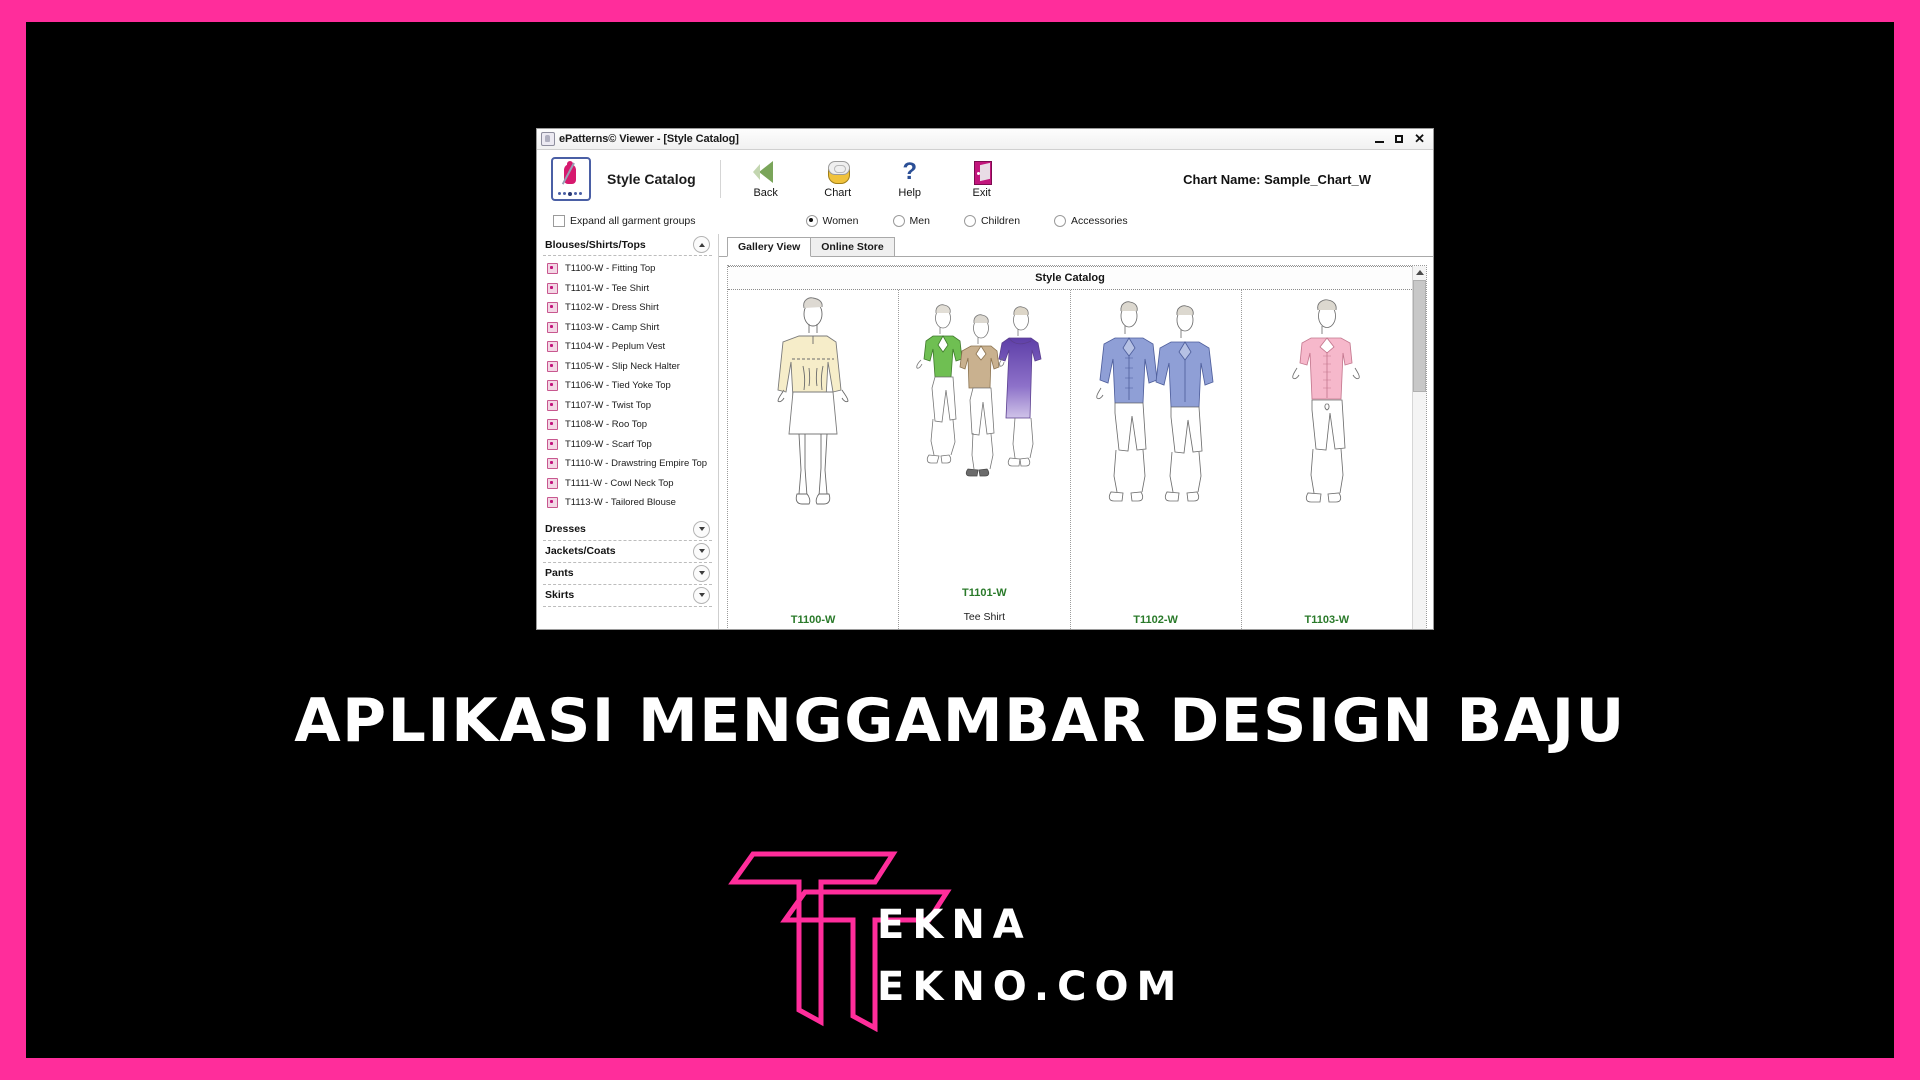 This screenshot has width=1920, height=1080. I want to click on list-item: T1113-W - Tailored Blouse, so click(627, 503).